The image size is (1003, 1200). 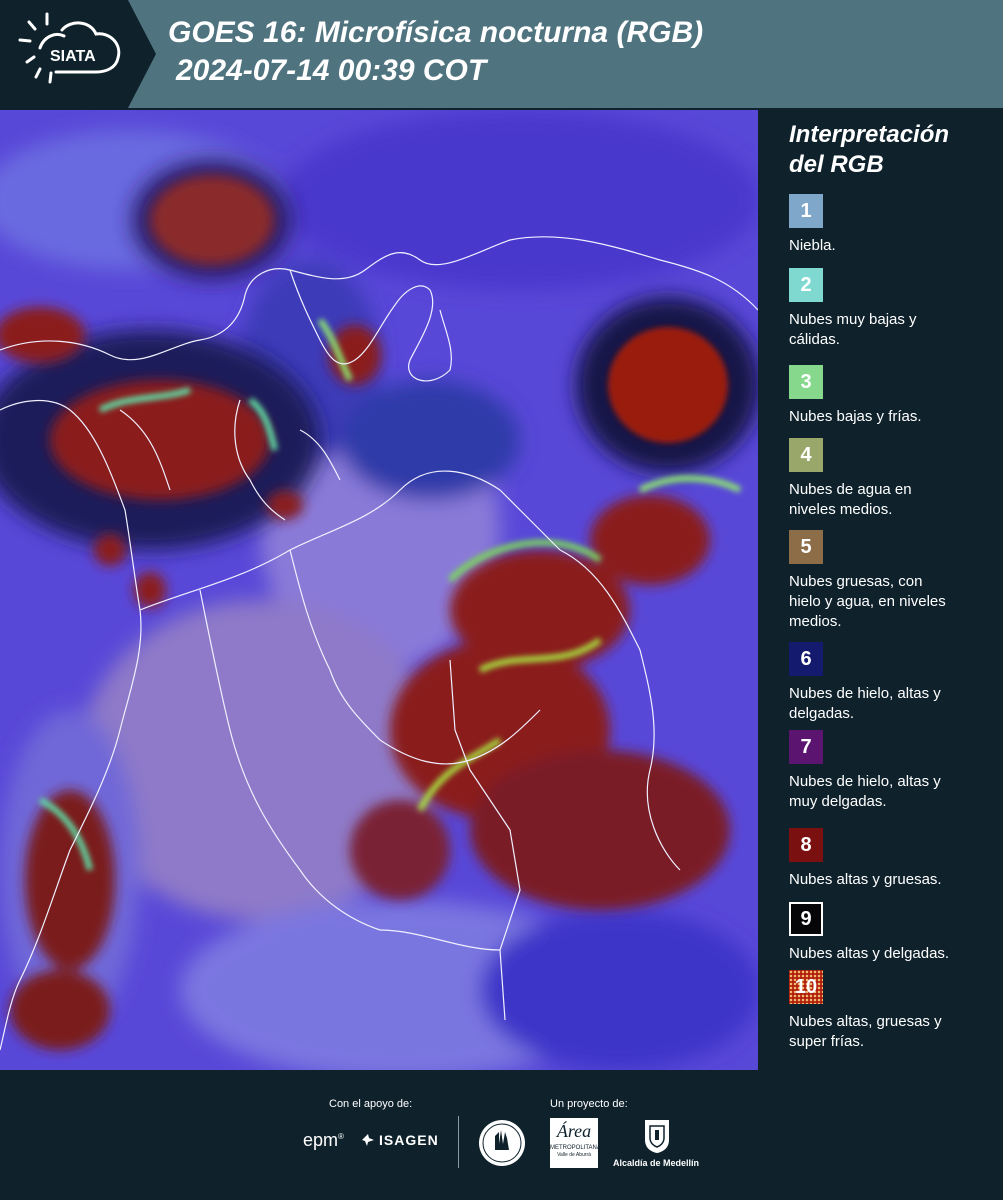 I want to click on legend-swatch-3: 3, so click(x=806, y=382).